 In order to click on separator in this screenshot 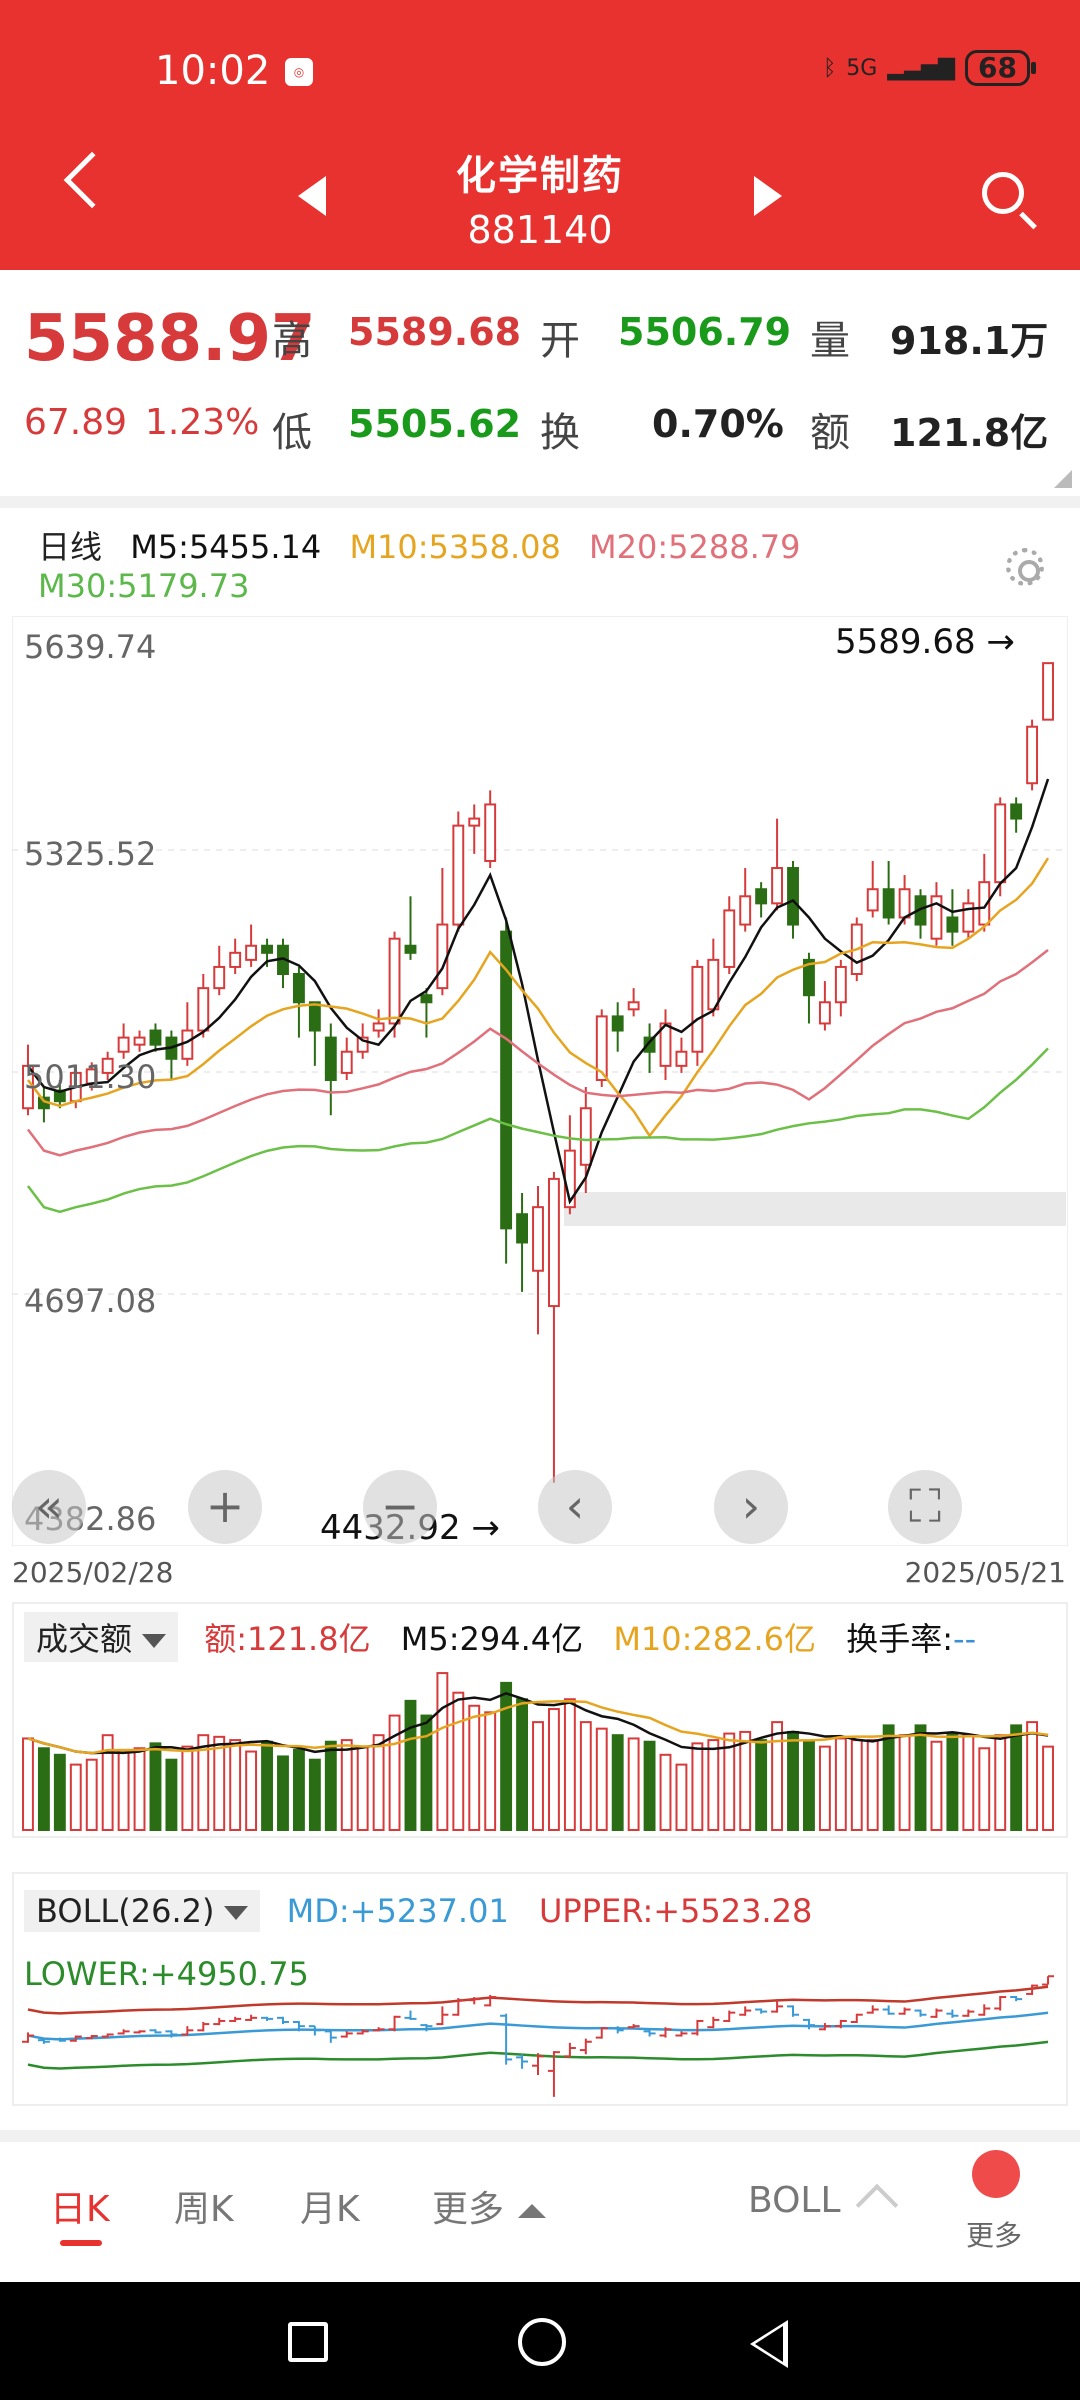, I will do `click(540, 502)`.